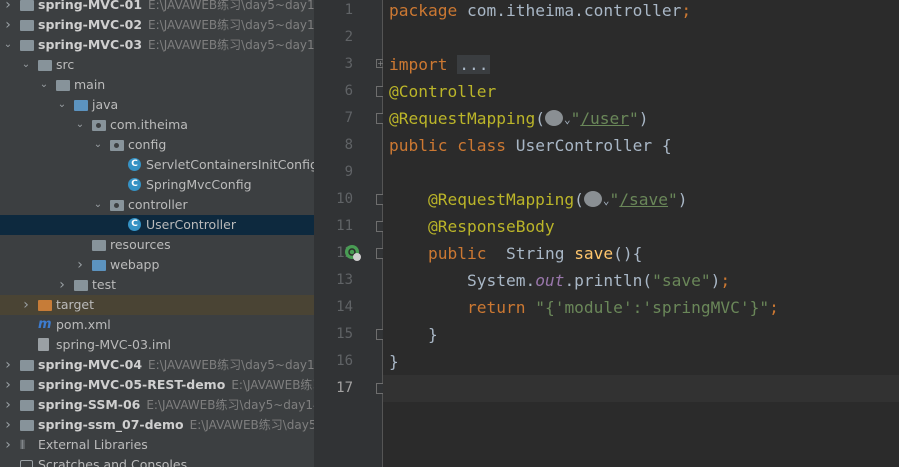  I want to click on code-token: @ResponseBody, so click(491, 226).